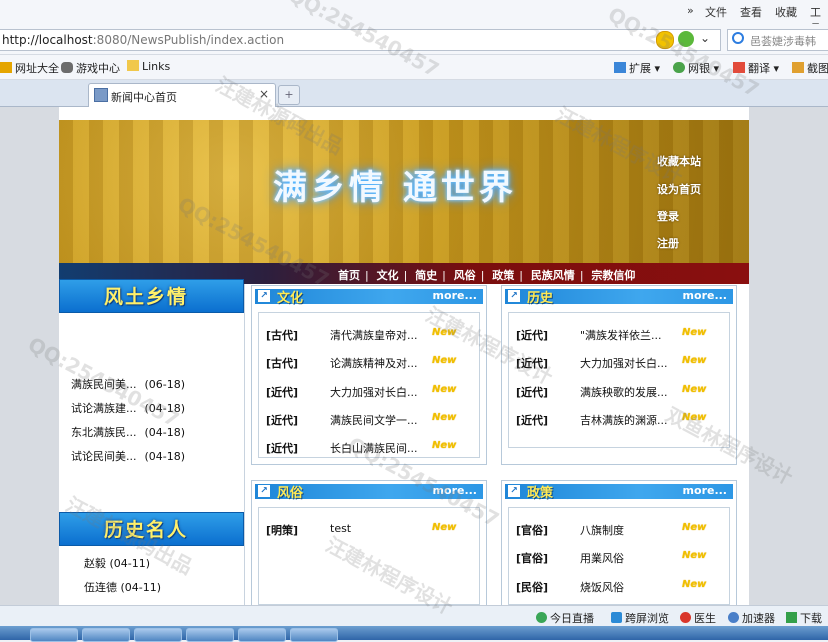  What do you see at coordinates (347, 530) in the screenshot?
I see `news-row: [明策] test` at bounding box center [347, 530].